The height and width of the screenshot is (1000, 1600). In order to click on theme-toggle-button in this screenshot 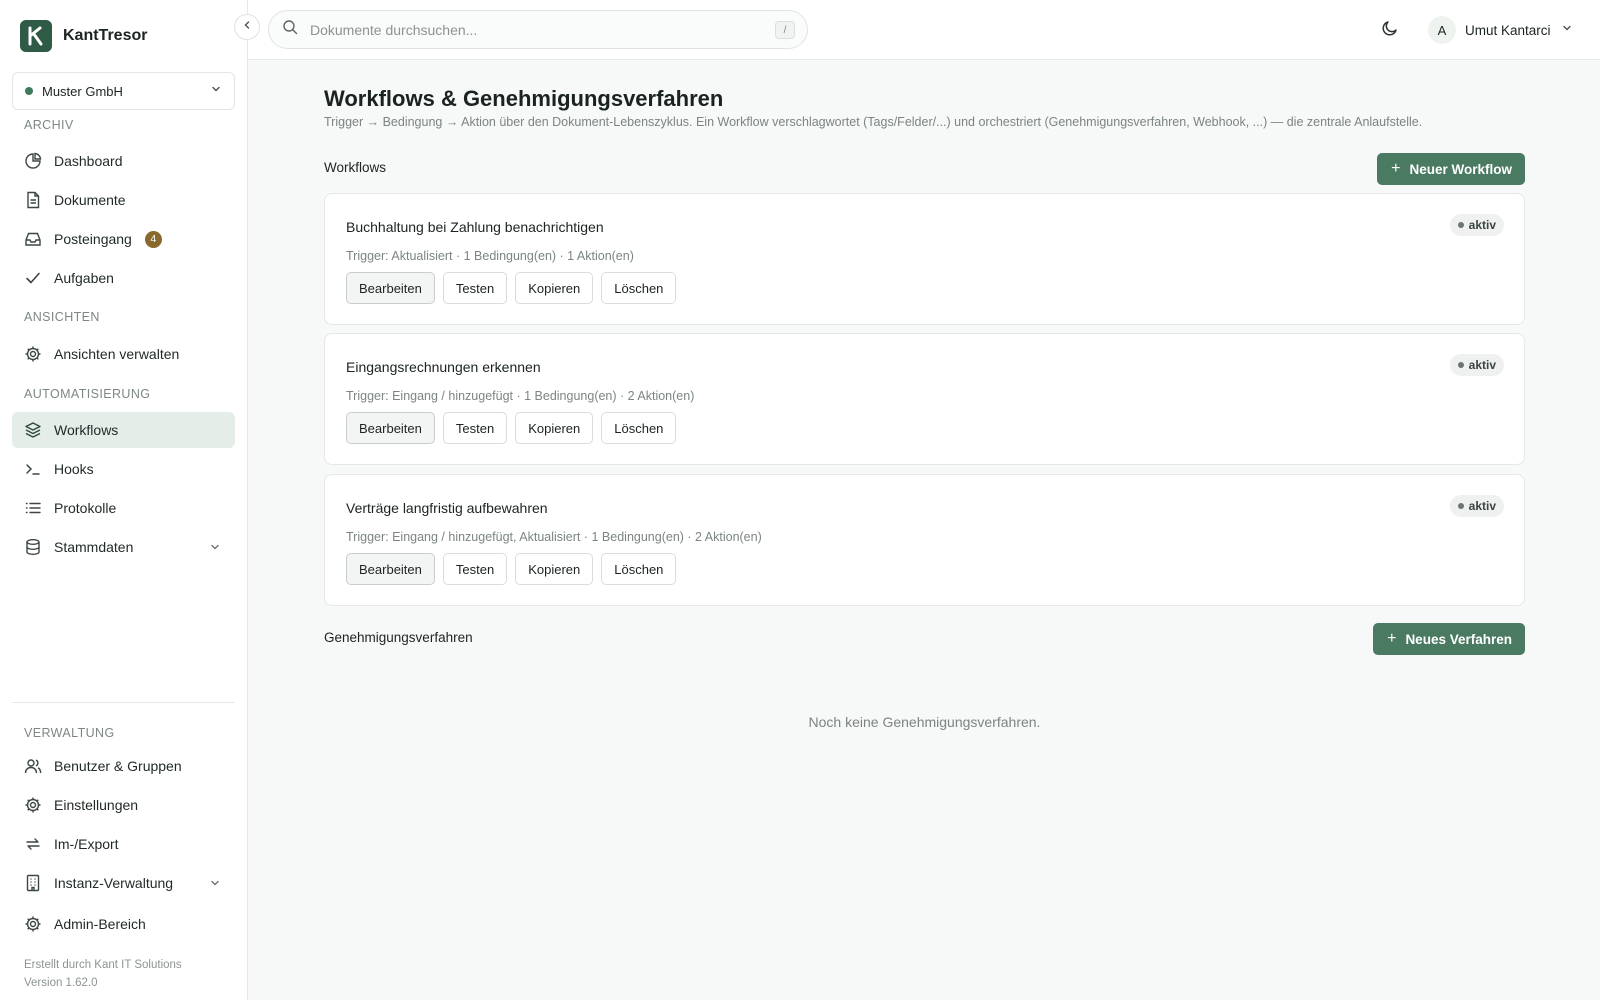, I will do `click(1390, 30)`.